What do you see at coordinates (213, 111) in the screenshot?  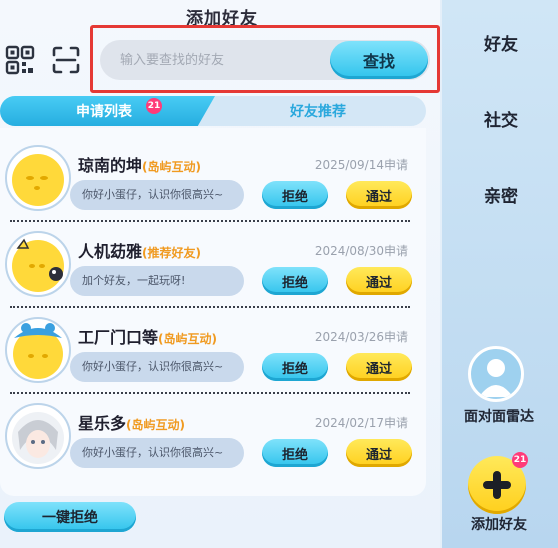 I see `tab-bar: 申请列表 好友推荐` at bounding box center [213, 111].